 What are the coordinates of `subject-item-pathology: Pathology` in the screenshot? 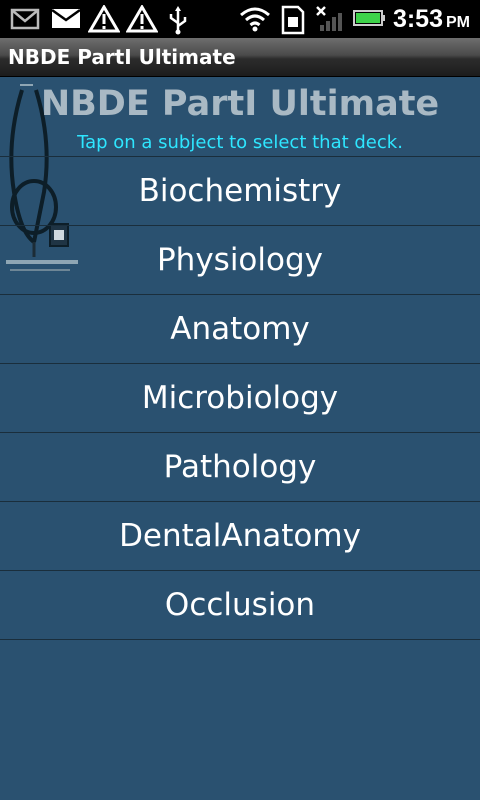 It's located at (240, 466).